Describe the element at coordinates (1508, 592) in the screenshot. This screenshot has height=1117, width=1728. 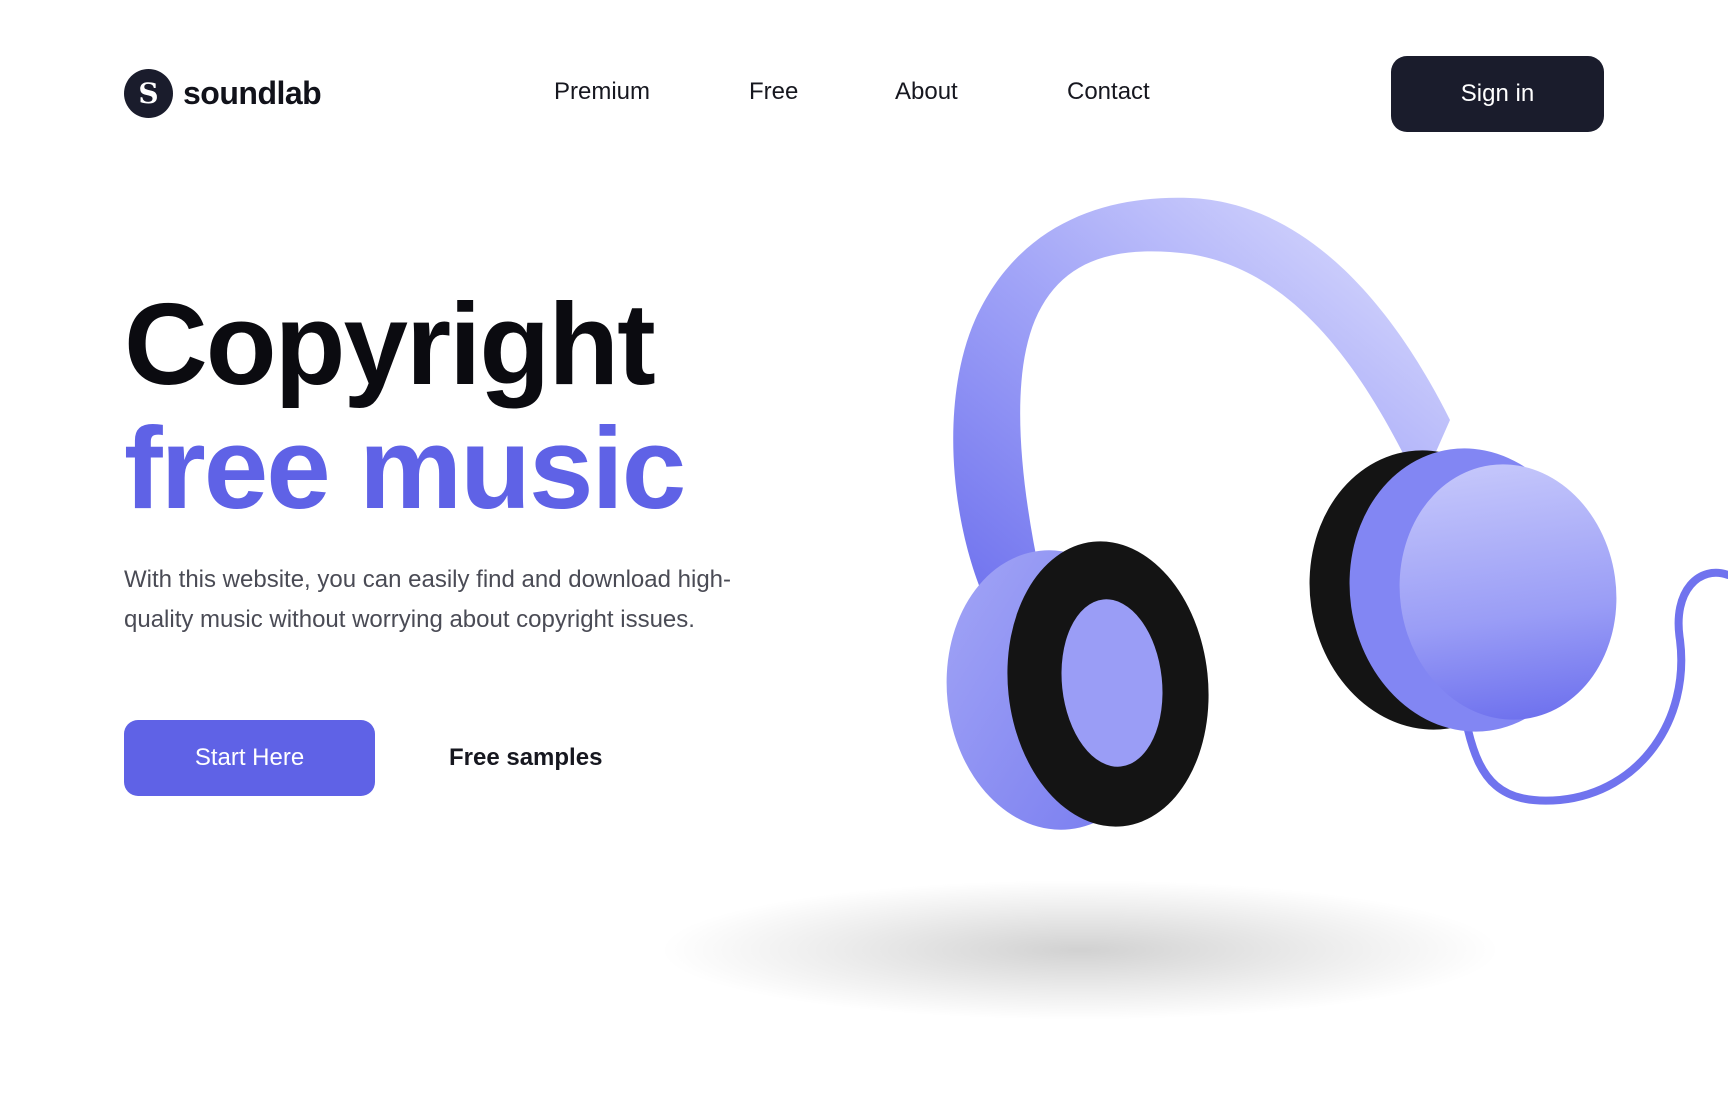
I see `right-earcup-face` at that location.